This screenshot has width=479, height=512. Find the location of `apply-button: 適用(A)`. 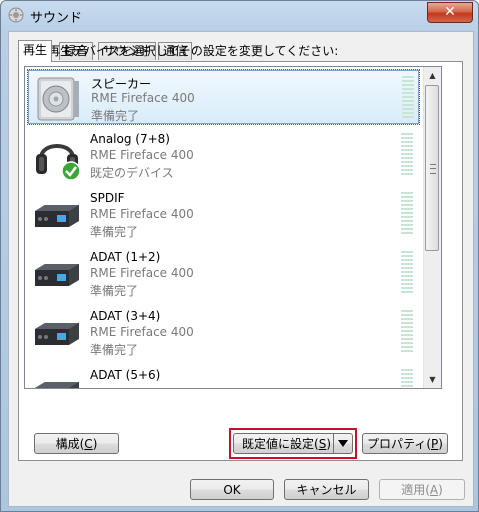

apply-button: 適用(A) is located at coordinates (422, 489).